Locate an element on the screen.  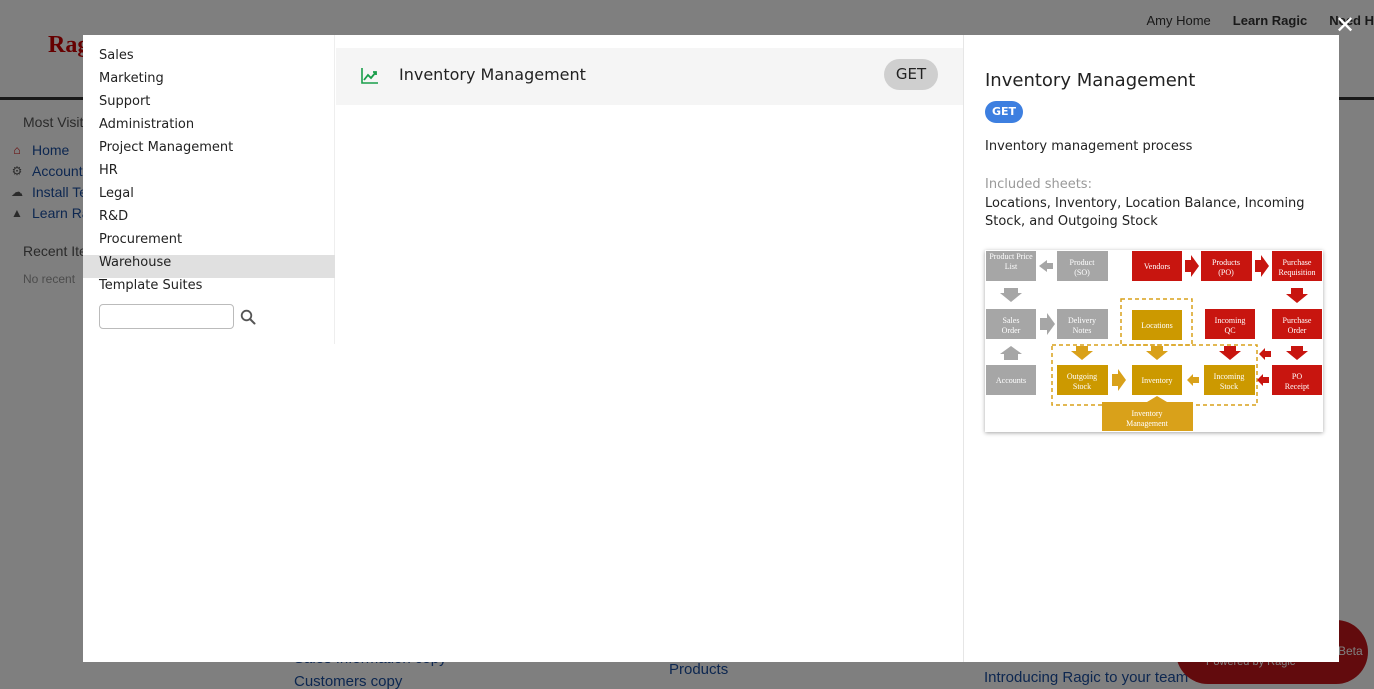
svg-text: Inventory is located at coordinates (1156, 380).